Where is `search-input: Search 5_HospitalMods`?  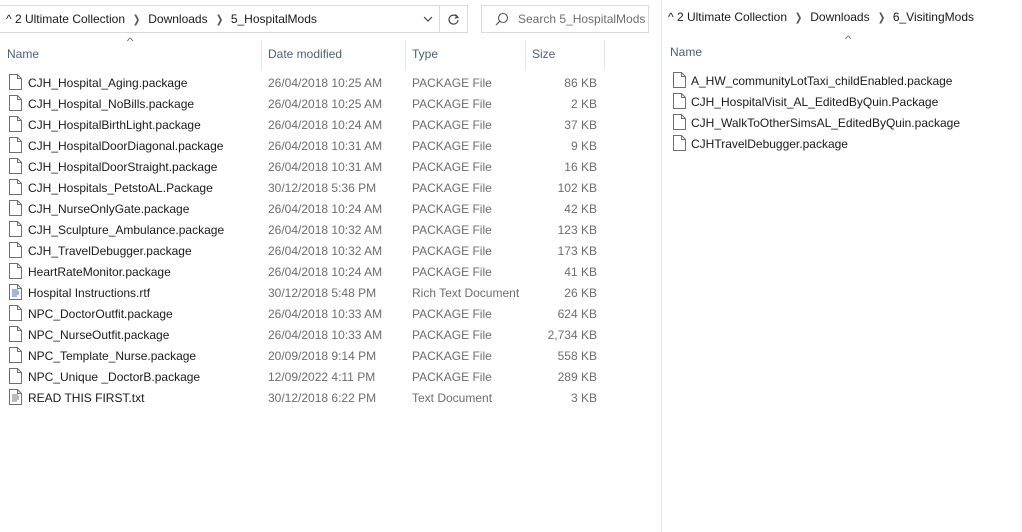
search-input: Search 5_HospitalMods is located at coordinates (581, 19).